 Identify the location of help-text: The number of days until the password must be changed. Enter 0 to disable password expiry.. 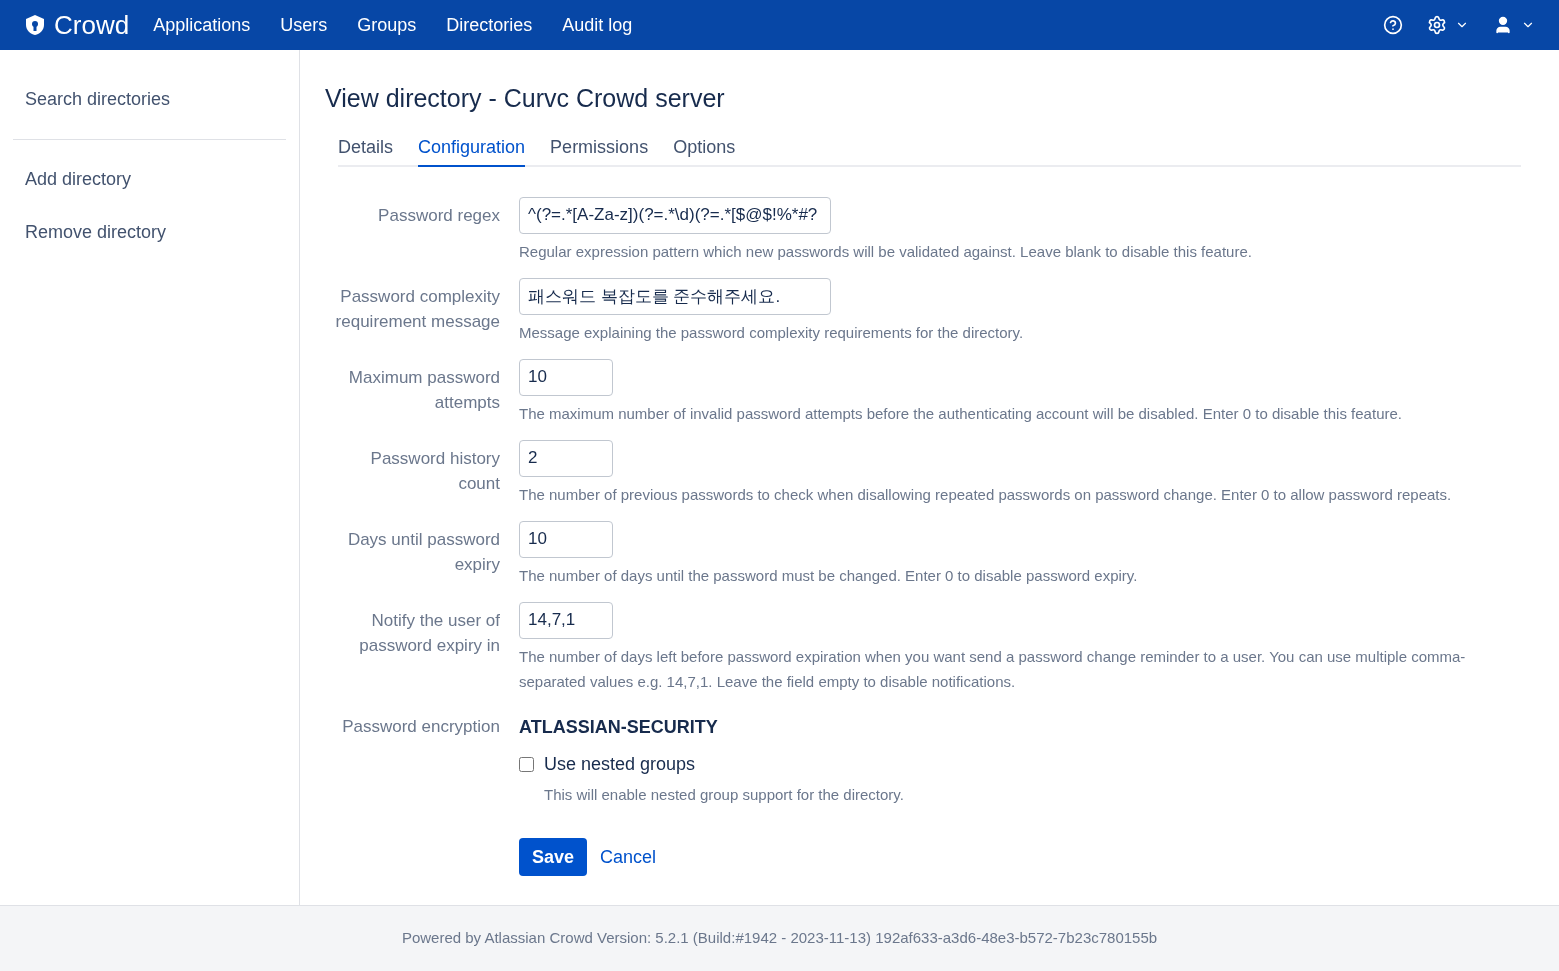
(829, 575).